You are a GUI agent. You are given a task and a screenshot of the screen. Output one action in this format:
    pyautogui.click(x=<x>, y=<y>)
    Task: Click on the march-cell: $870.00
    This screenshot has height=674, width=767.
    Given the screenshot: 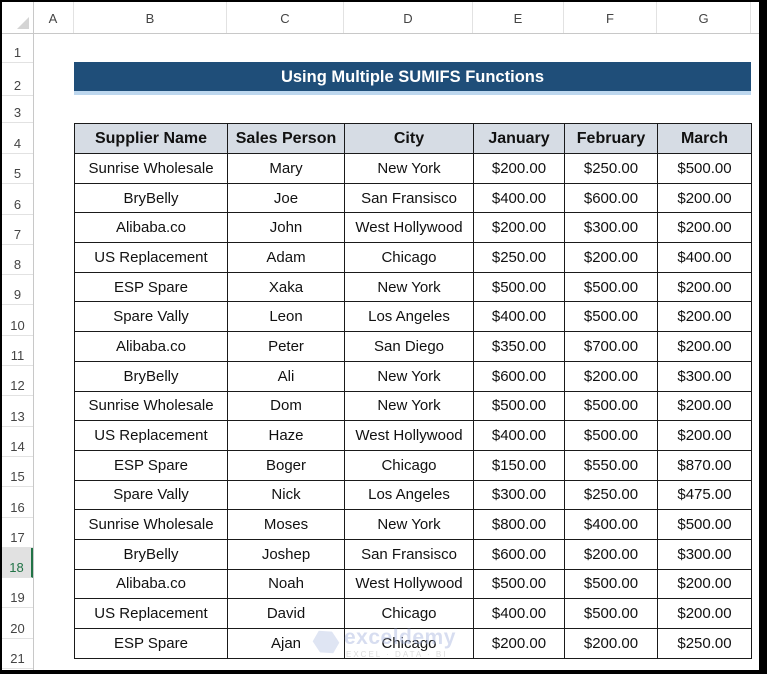 What is the action you would take?
    pyautogui.click(x=704, y=465)
    